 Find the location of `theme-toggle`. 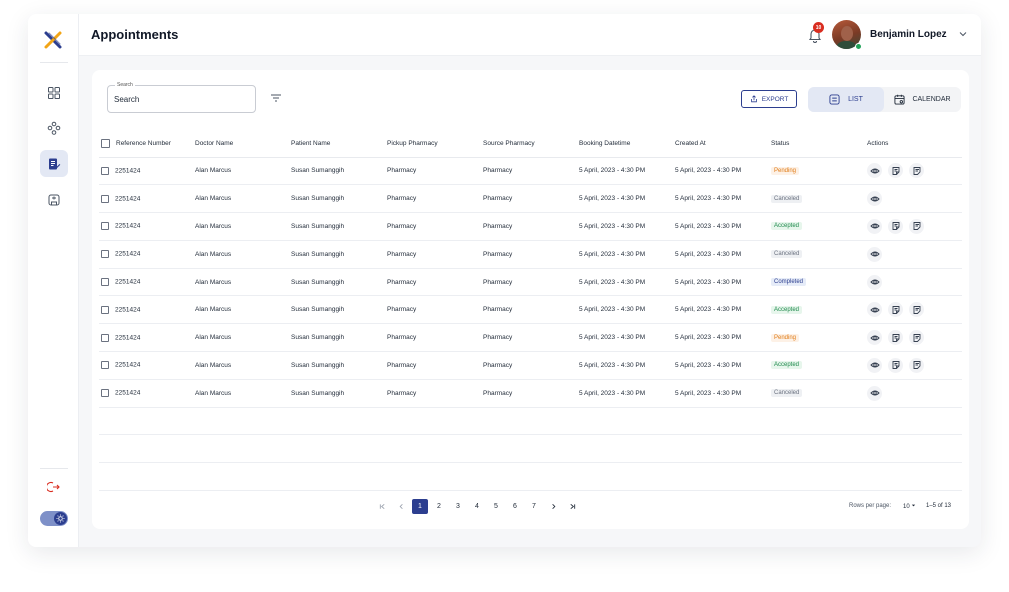

theme-toggle is located at coordinates (54, 518).